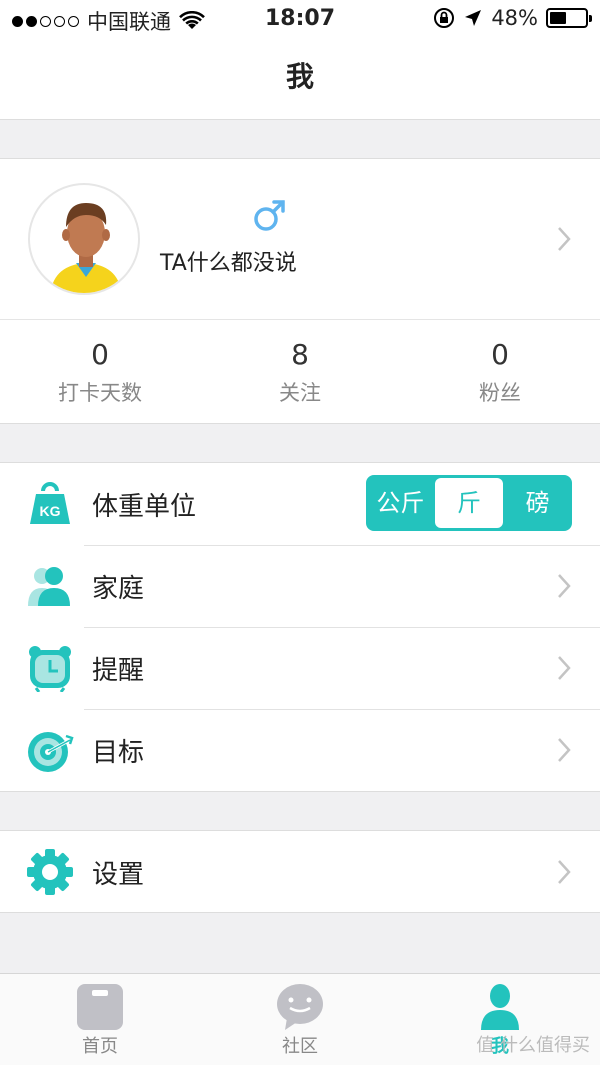 This screenshot has height=1065, width=600. What do you see at coordinates (100, 1007) in the screenshot?
I see `home-scale-icon` at bounding box center [100, 1007].